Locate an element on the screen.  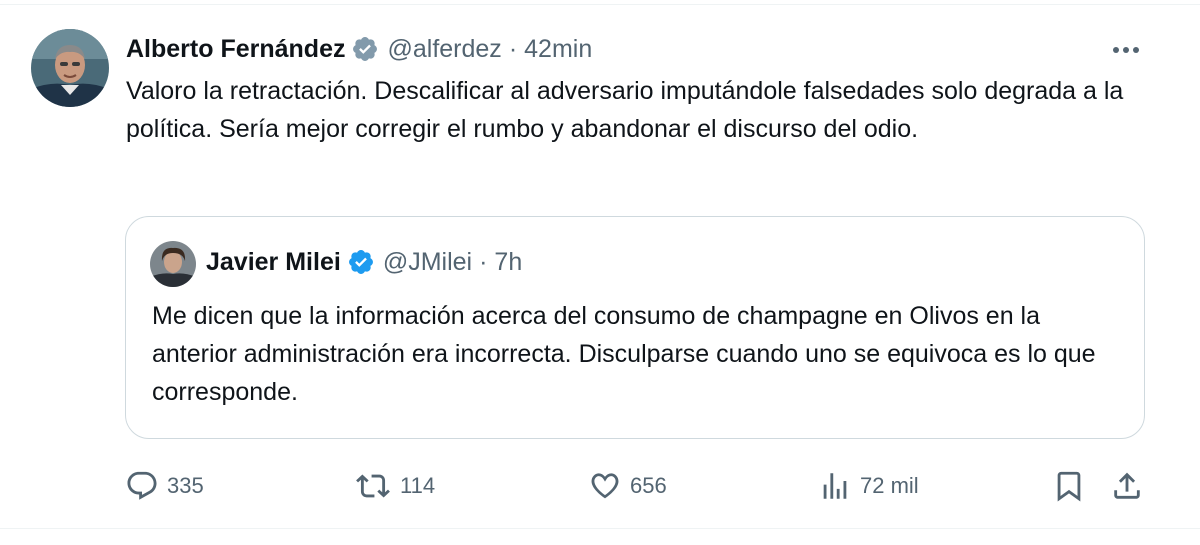
bookmark-button is located at coordinates (1069, 486).